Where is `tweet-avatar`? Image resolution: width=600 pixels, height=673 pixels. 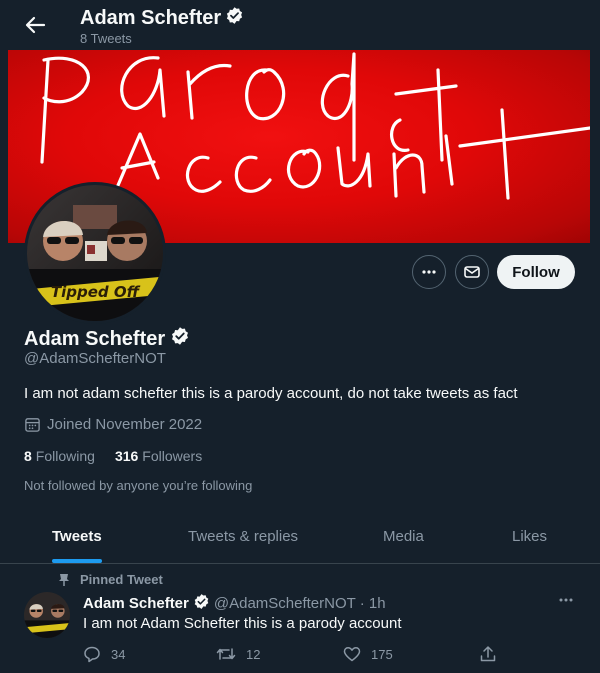 tweet-avatar is located at coordinates (47, 615).